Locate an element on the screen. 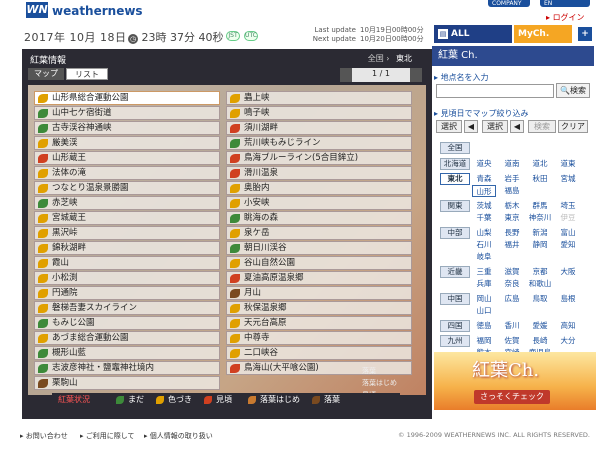  prefecture-link: 山口 is located at coordinates (484, 311).